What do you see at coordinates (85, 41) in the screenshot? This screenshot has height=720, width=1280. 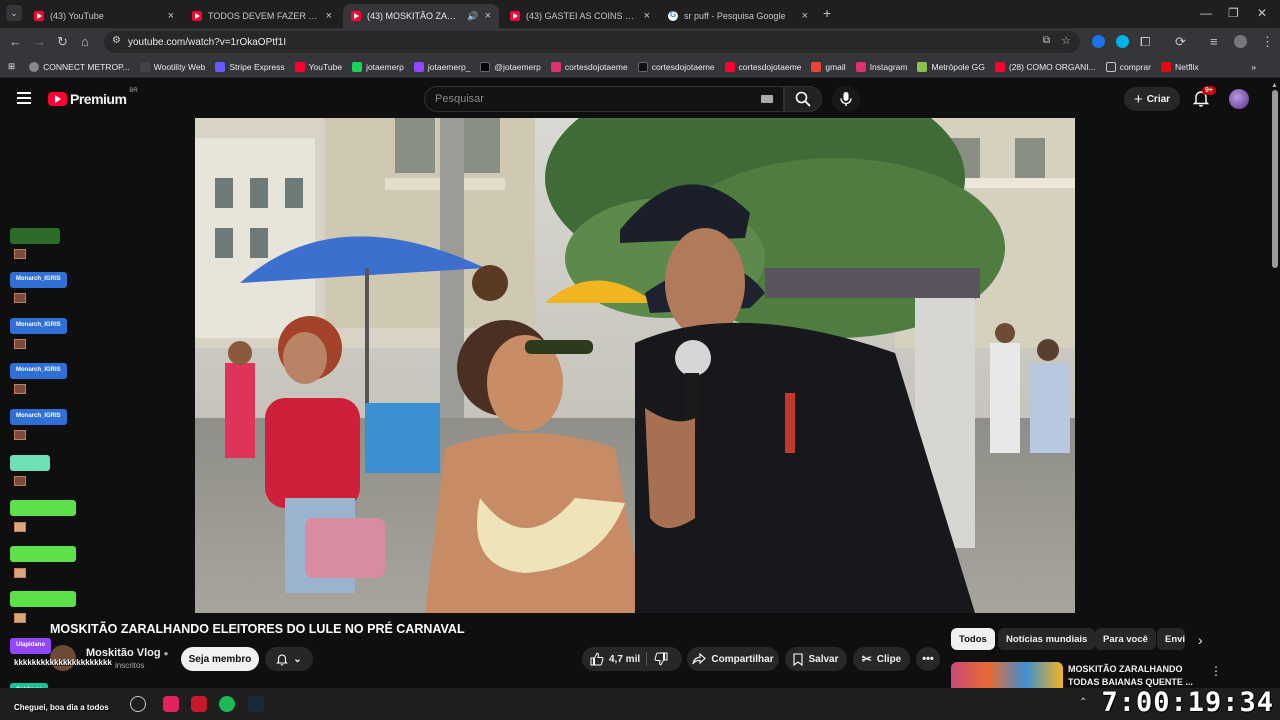 I see `home-icon: ⌂` at bounding box center [85, 41].